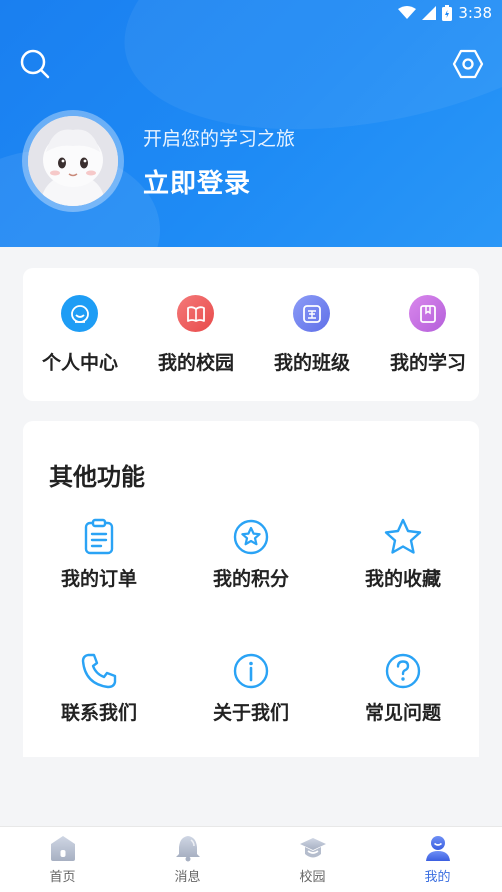 The height and width of the screenshot is (892, 502). What do you see at coordinates (251, 537) in the screenshot?
I see `star-badge-icon` at bounding box center [251, 537].